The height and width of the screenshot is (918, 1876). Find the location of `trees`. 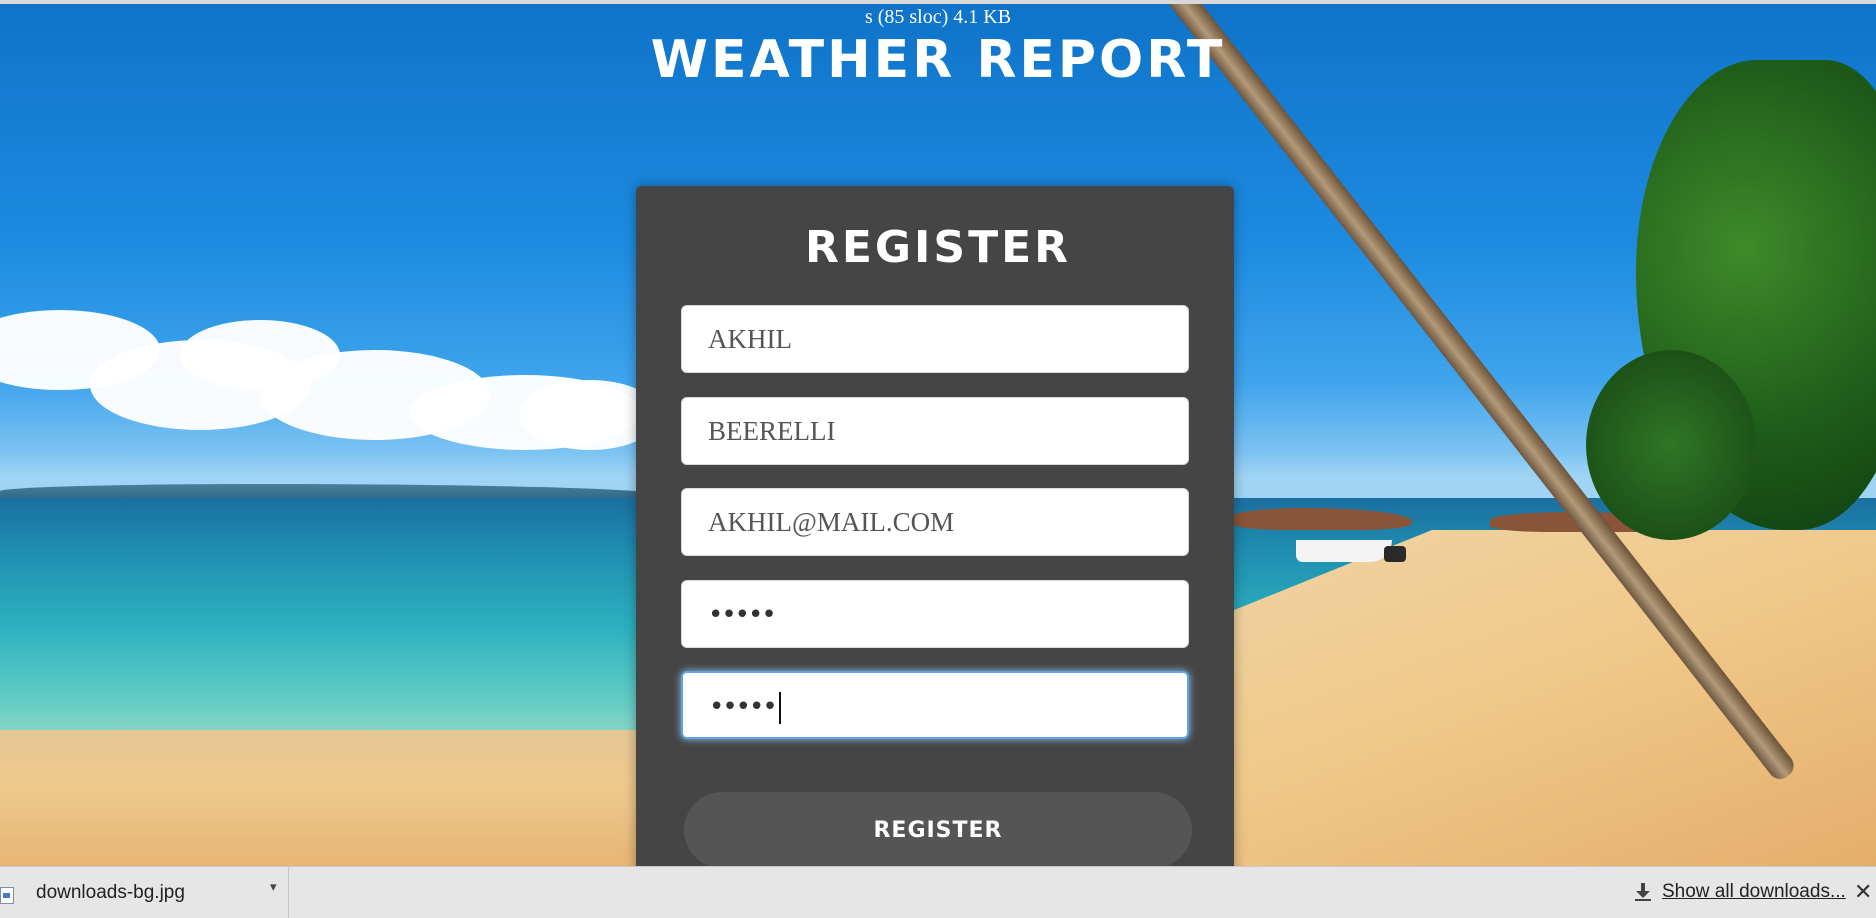

trees is located at coordinates (1671, 445).